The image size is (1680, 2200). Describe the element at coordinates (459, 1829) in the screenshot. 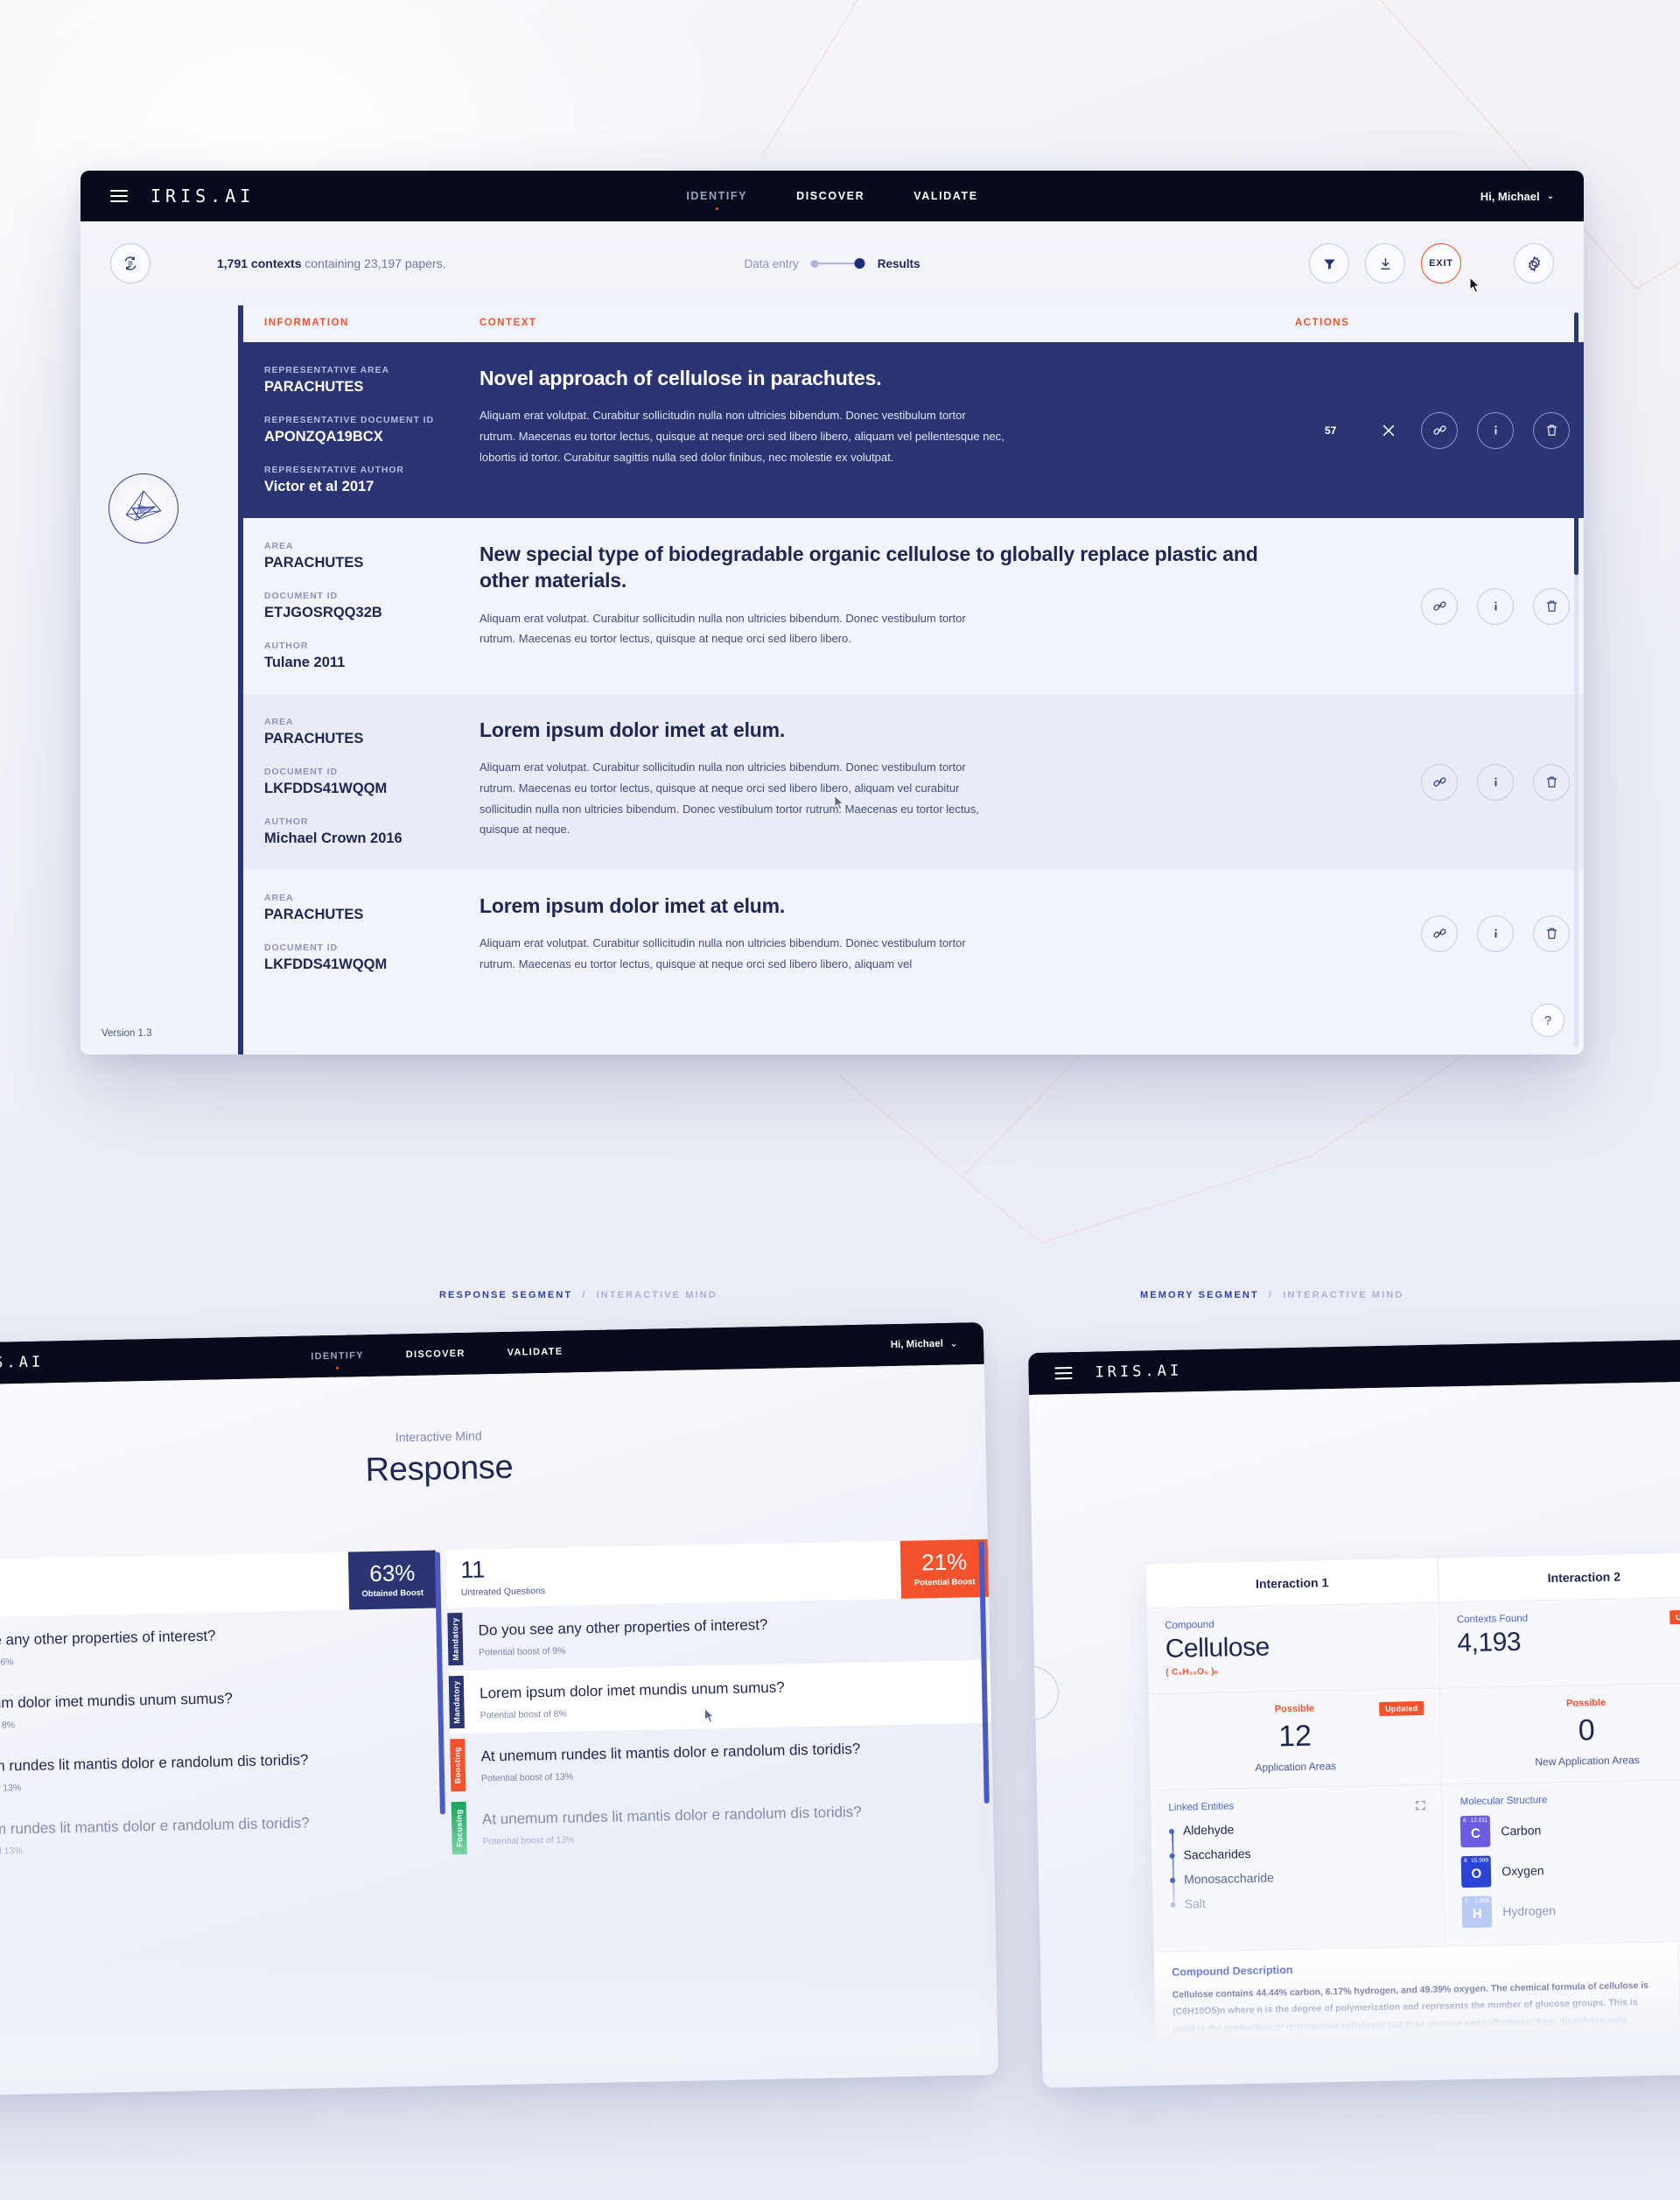

I see `question-tag-label: Focusing` at that location.